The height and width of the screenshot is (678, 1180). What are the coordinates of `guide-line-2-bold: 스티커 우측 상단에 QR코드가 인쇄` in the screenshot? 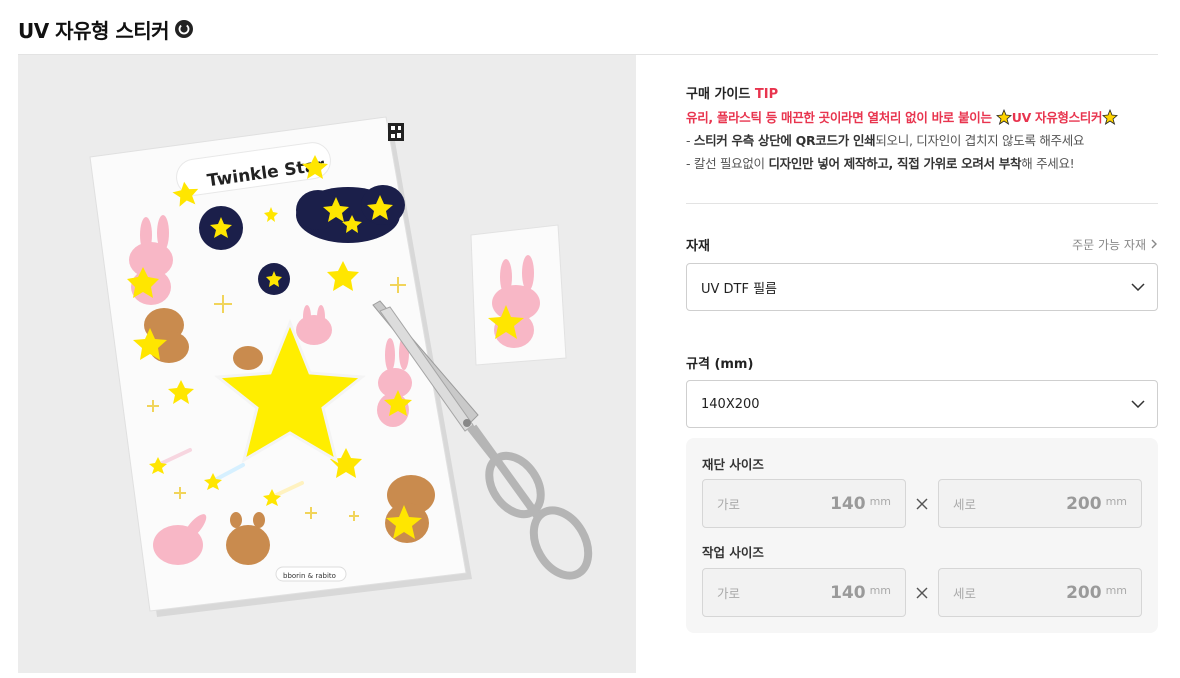 It's located at (784, 140).